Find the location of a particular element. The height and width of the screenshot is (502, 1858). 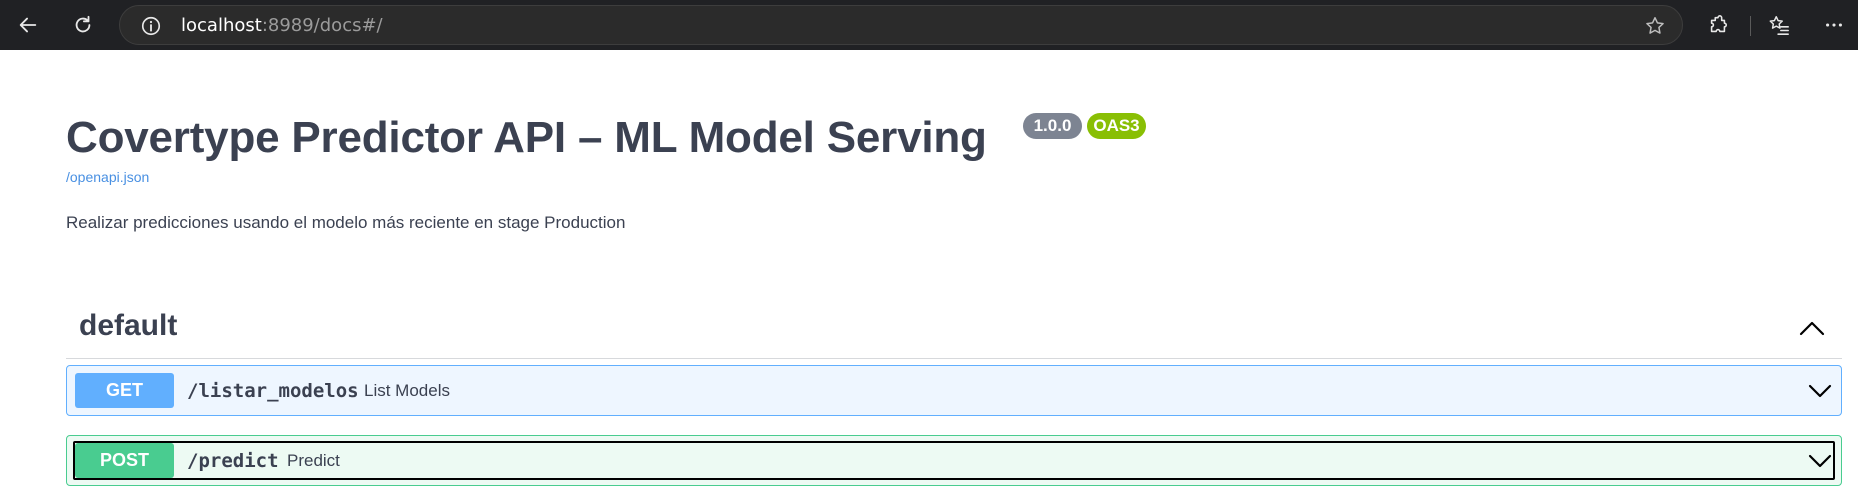

operation-path: /listar_modelos is located at coordinates (273, 391).